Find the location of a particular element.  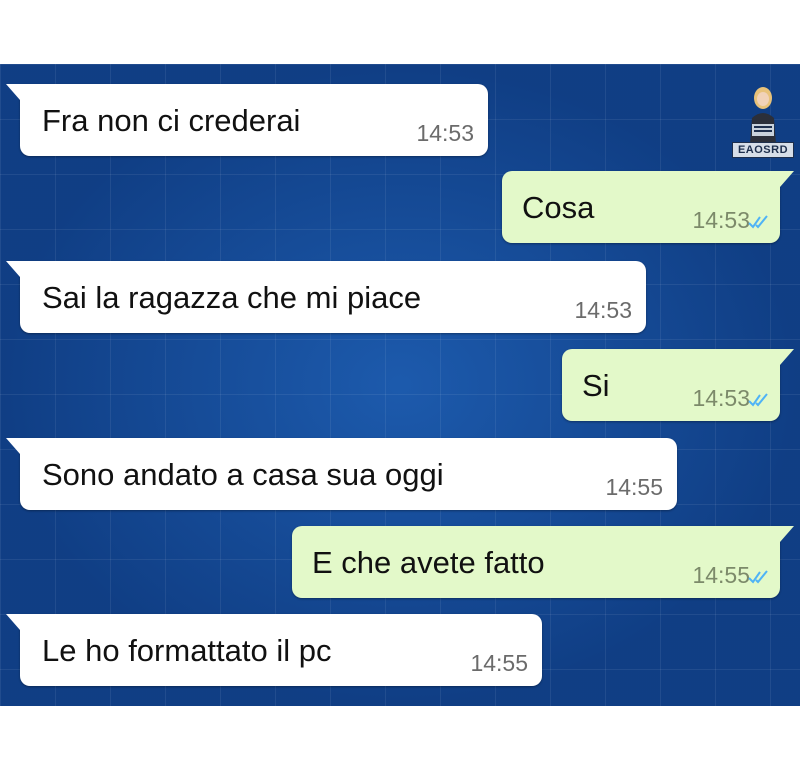

message-text: Fra non ci crederai is located at coordinates (171, 120).